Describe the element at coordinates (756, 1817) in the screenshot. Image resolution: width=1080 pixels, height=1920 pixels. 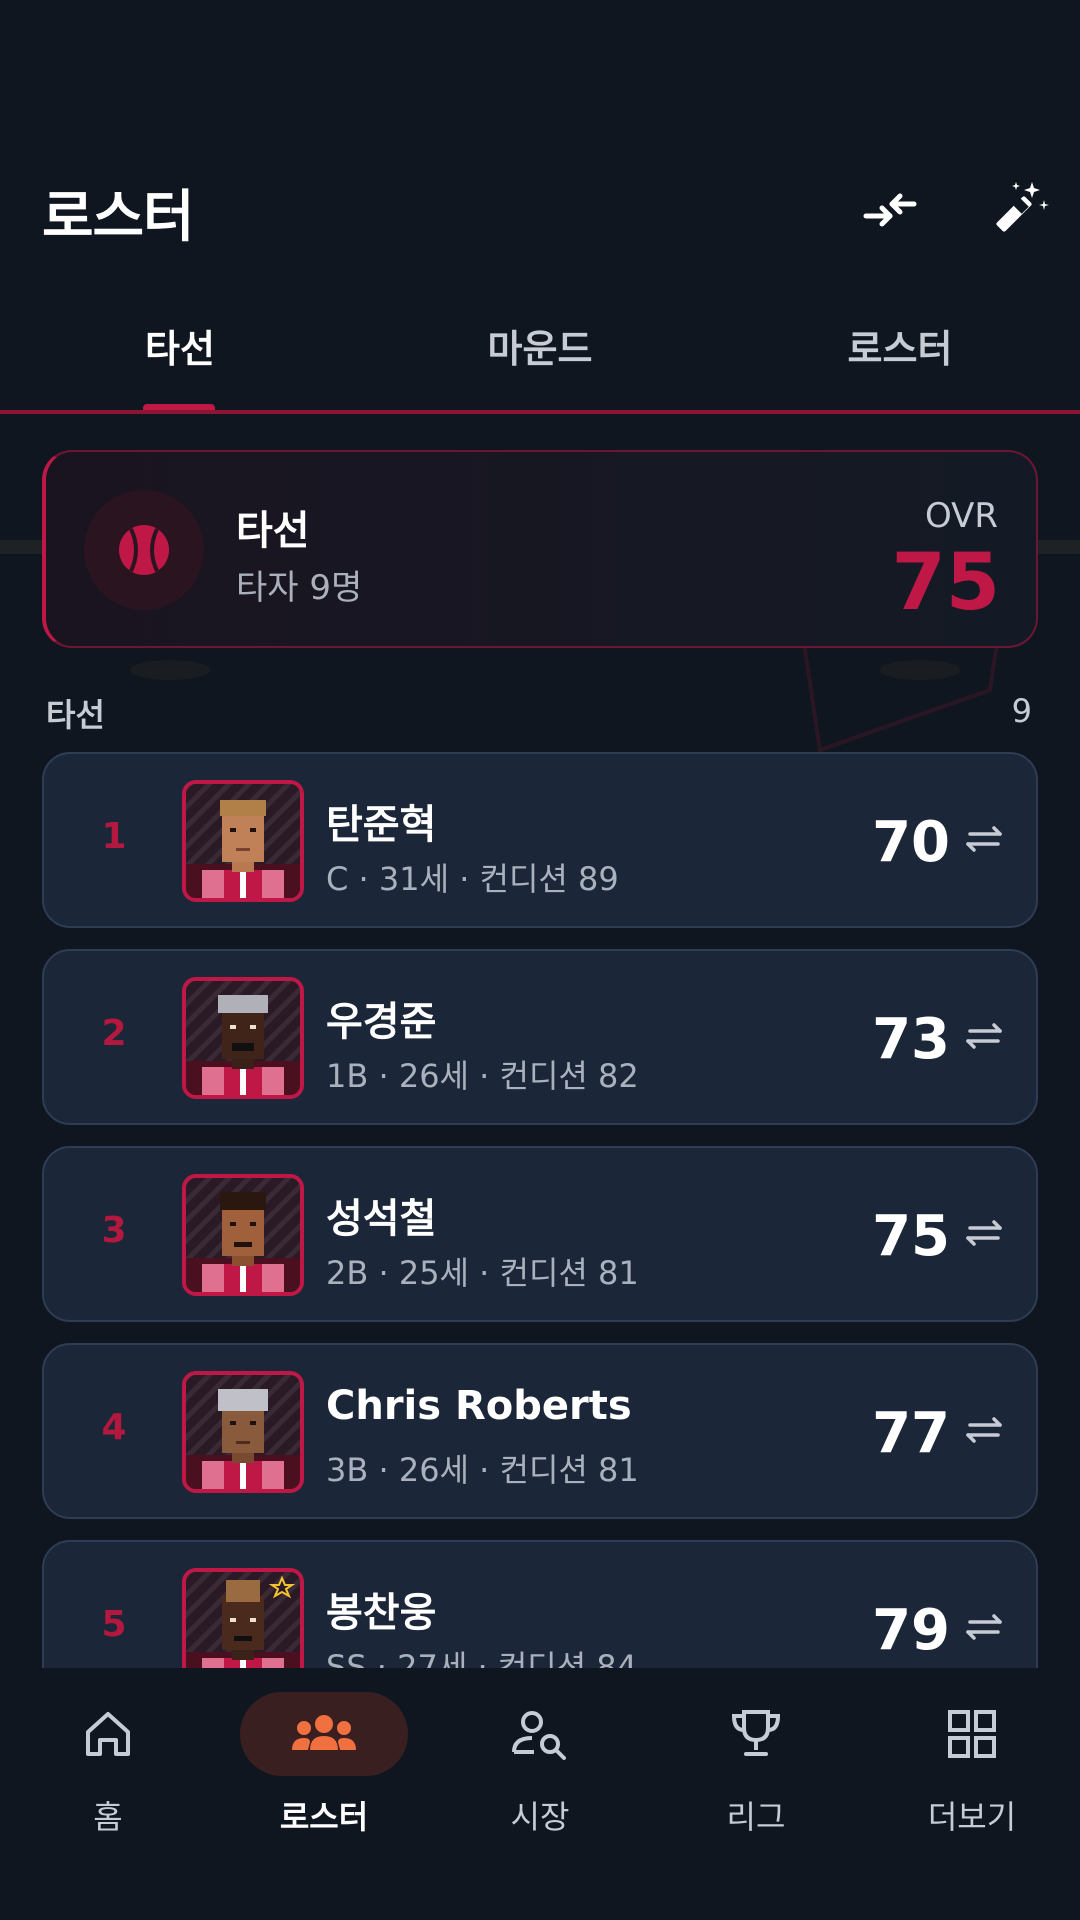
I see `nav-league-label: 리그` at that location.